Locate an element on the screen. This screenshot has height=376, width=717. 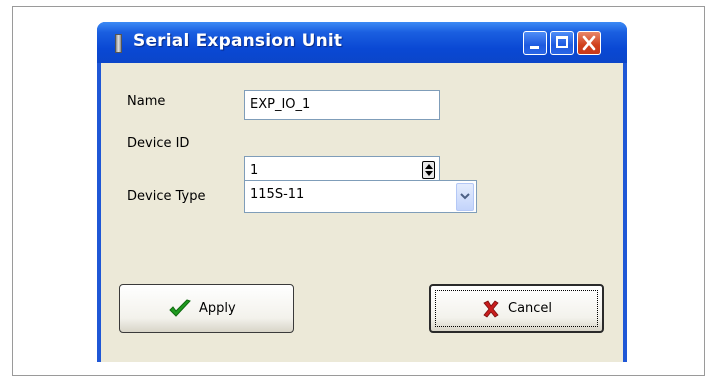
title-bar: Serial Expansion Unit is located at coordinates (362, 42).